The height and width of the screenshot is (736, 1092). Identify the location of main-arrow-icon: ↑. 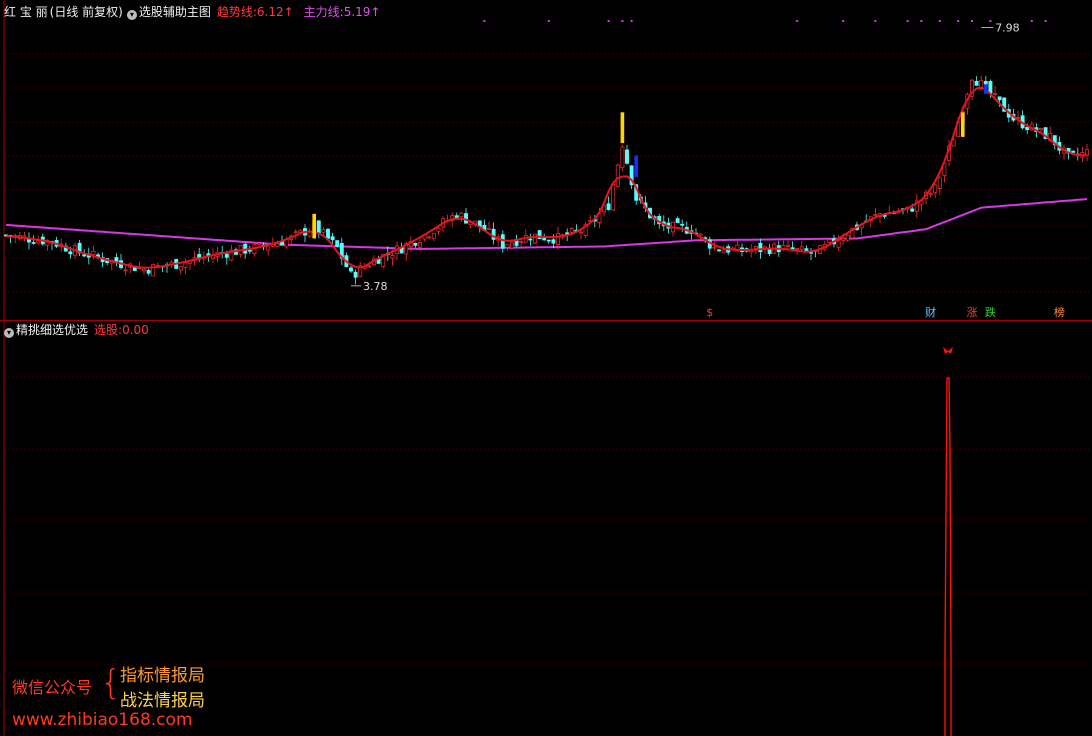
(375, 12).